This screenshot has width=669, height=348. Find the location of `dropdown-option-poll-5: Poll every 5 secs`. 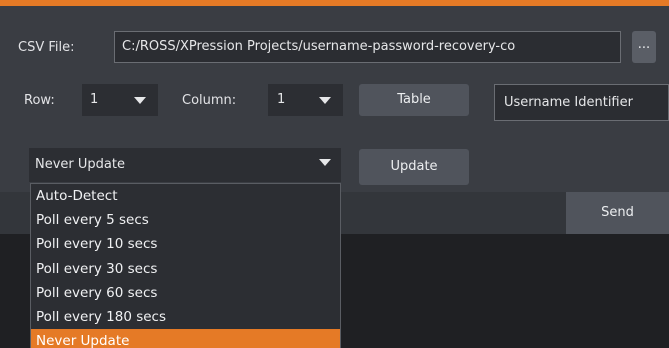

dropdown-option-poll-5: Poll every 5 secs is located at coordinates (185, 220).